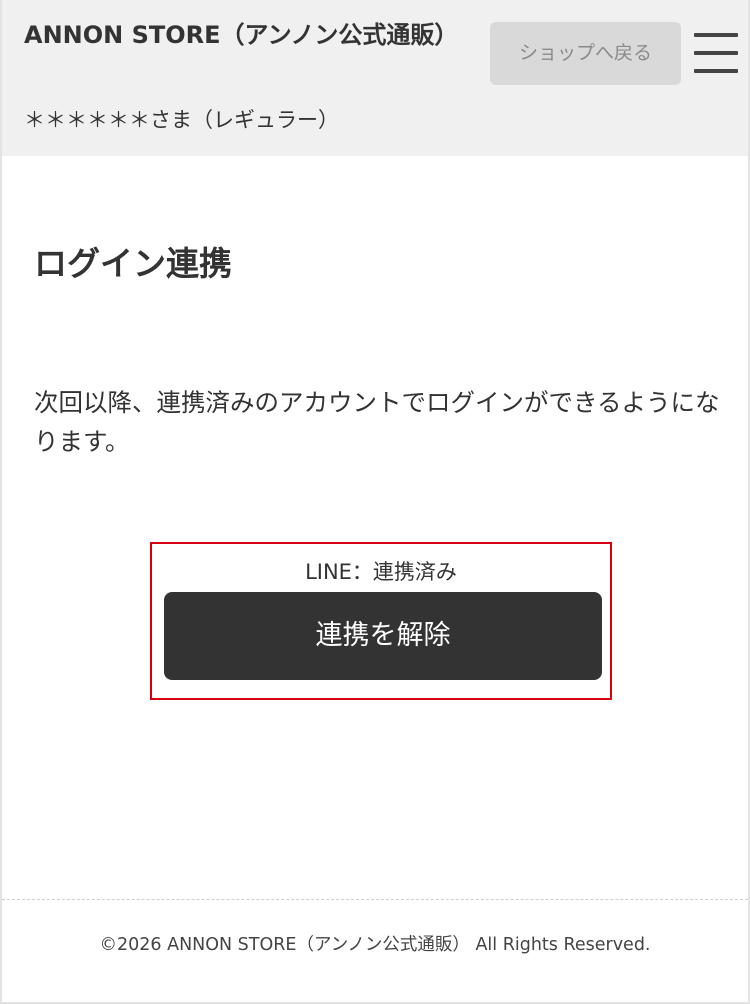 Image resolution: width=750 pixels, height=1004 pixels. Describe the element at coordinates (133, 263) in the screenshot. I see `page-title: ログイン連携` at that location.